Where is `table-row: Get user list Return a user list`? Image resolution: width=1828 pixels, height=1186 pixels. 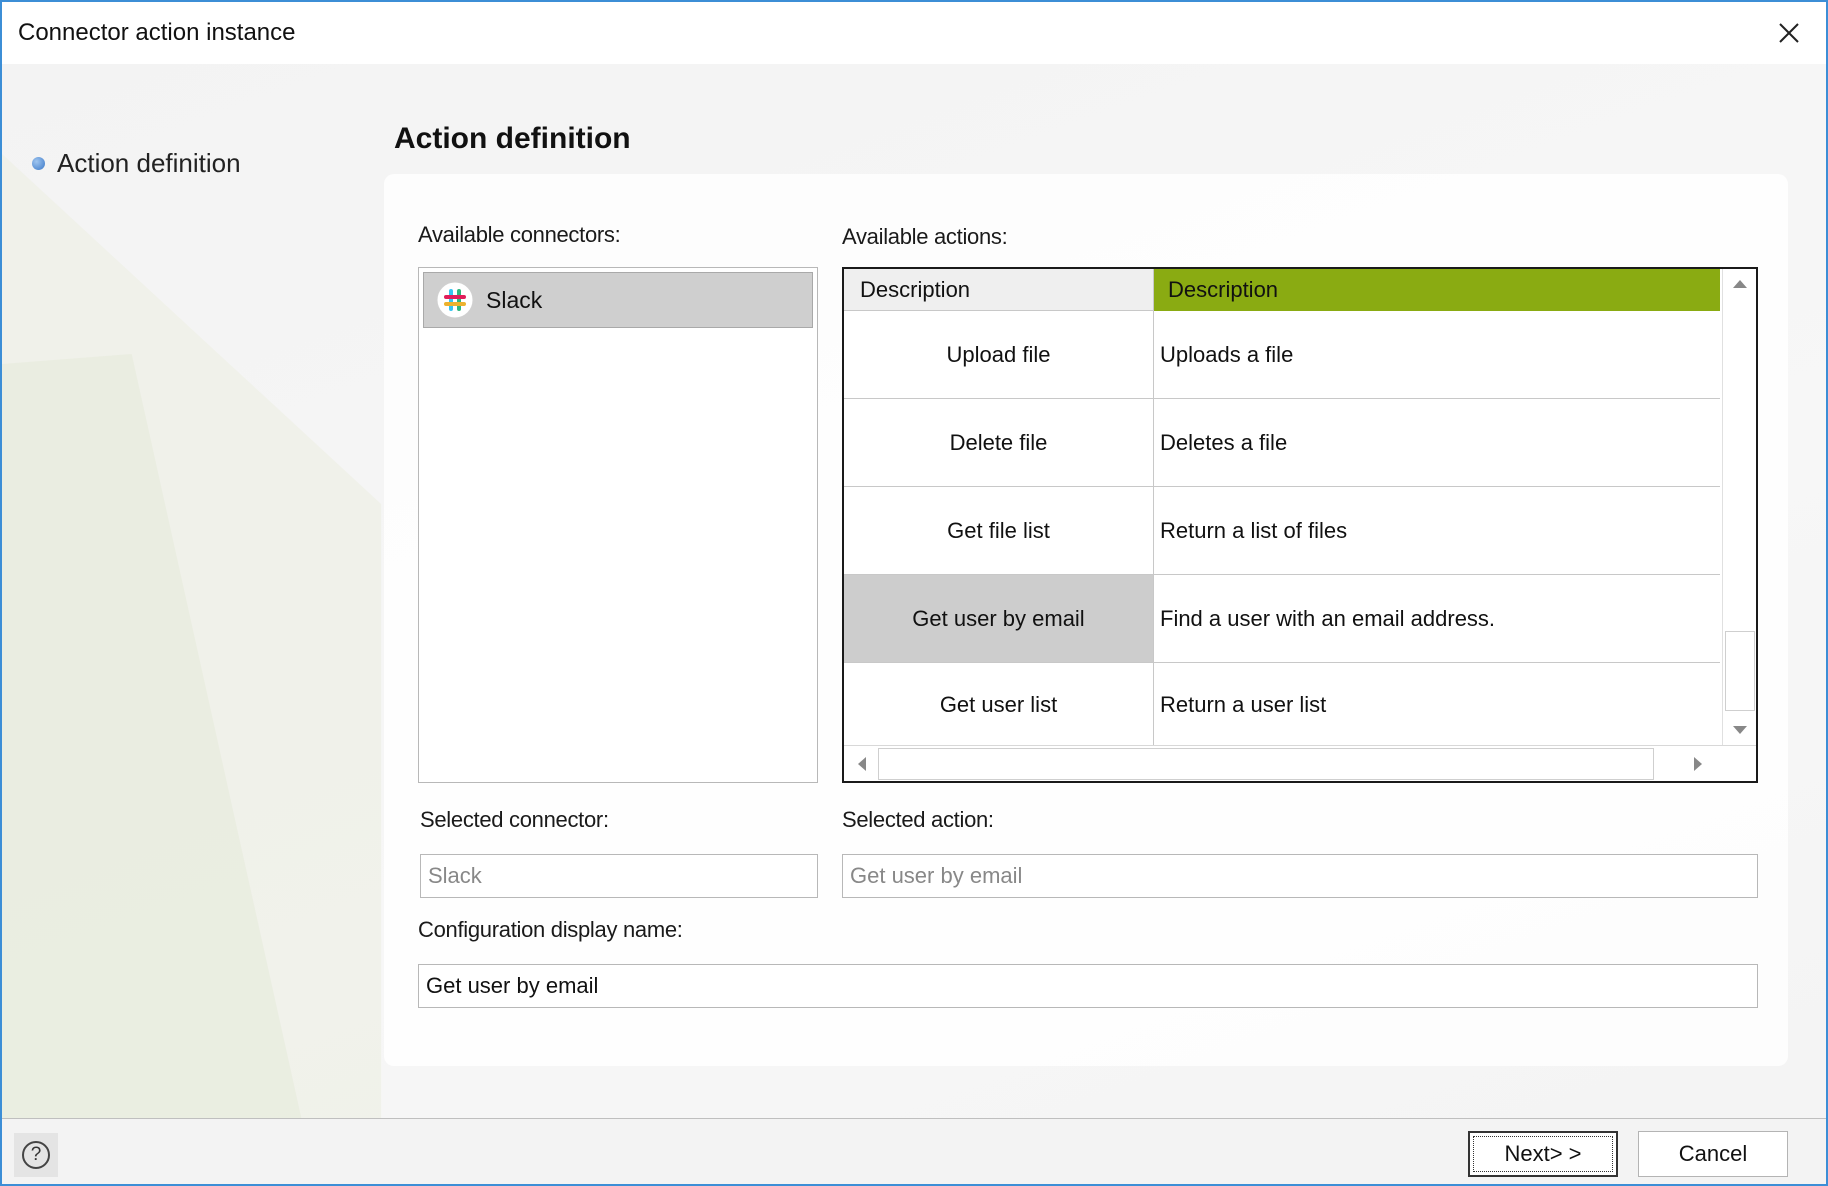 table-row: Get user list Return a user list is located at coordinates (1282, 705).